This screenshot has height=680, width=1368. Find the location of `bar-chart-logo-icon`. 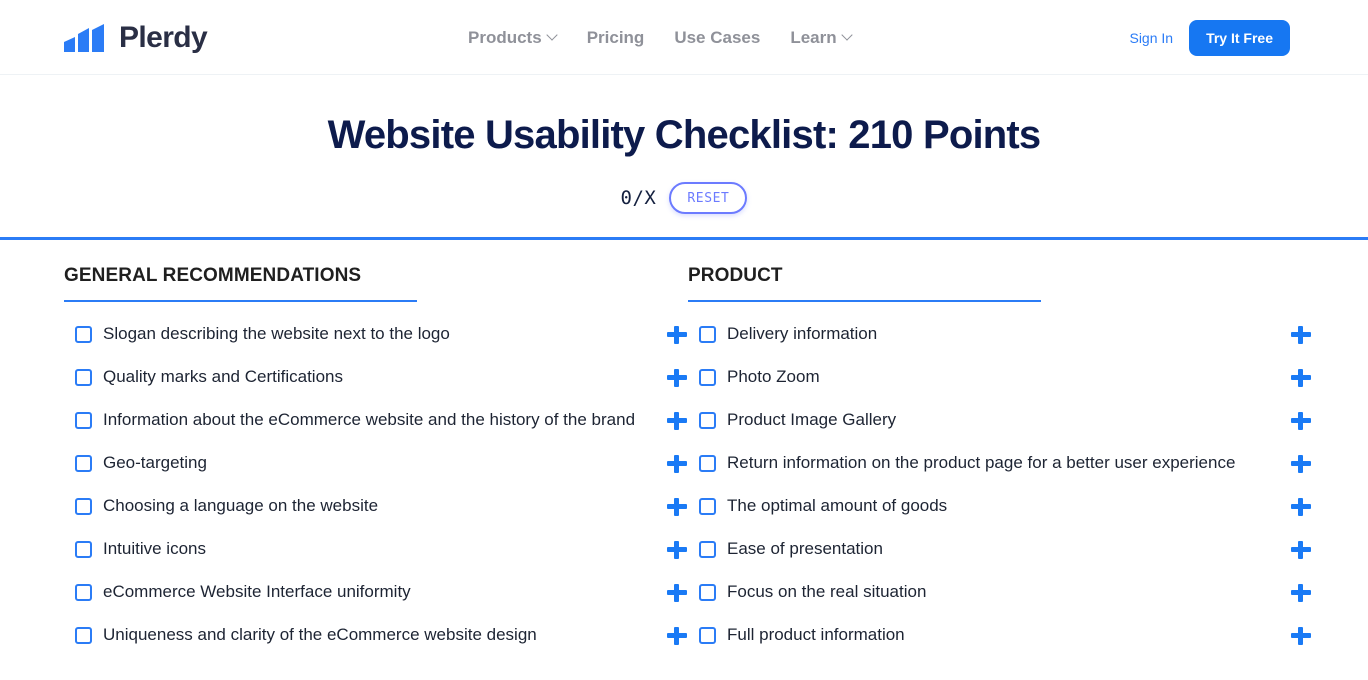

bar-chart-logo-icon is located at coordinates (86, 37).